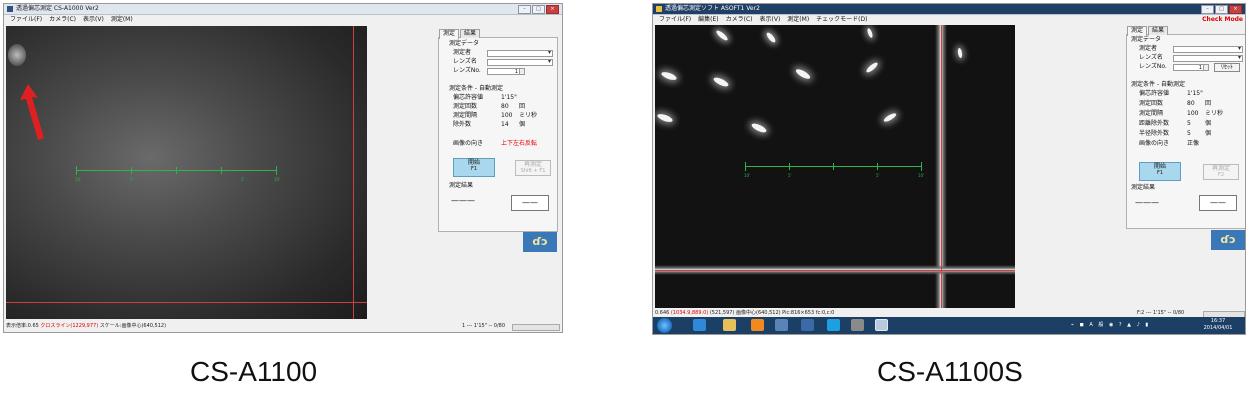 The width and height of the screenshot is (1248, 400). What do you see at coordinates (243, 179) in the screenshot?
I see `scale-label: 5'` at bounding box center [243, 179].